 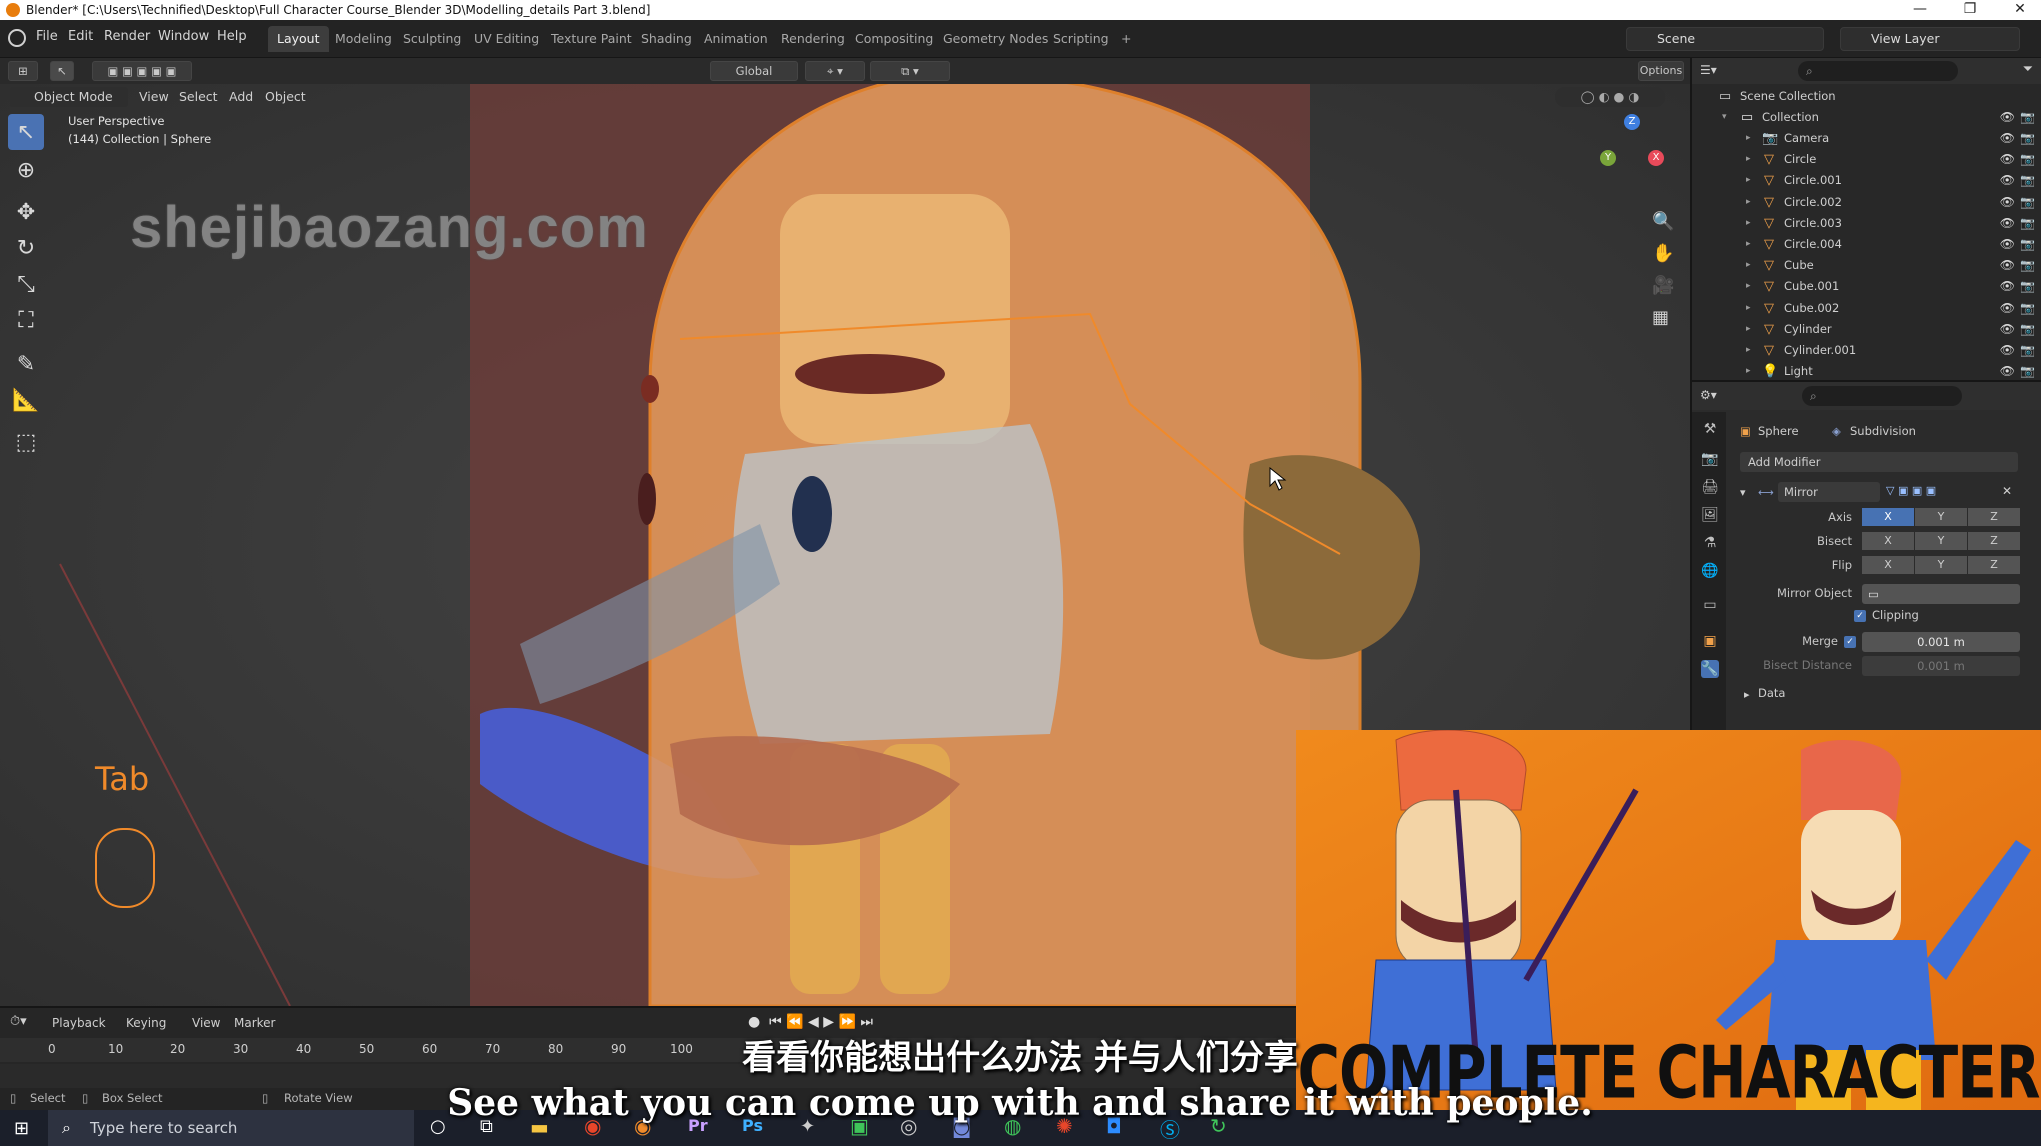 I want to click on axis-z-toggle: Z, so click(x=1994, y=517).